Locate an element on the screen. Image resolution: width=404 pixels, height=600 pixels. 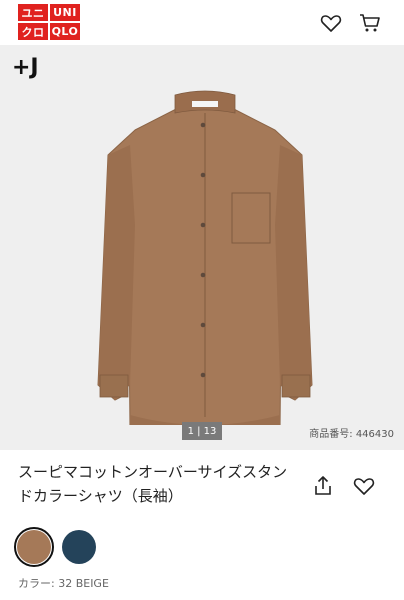
product-title: スーピマコットンオーバーサイズスタン ドカラーシャツ（長袖） is located at coordinates (159, 484).